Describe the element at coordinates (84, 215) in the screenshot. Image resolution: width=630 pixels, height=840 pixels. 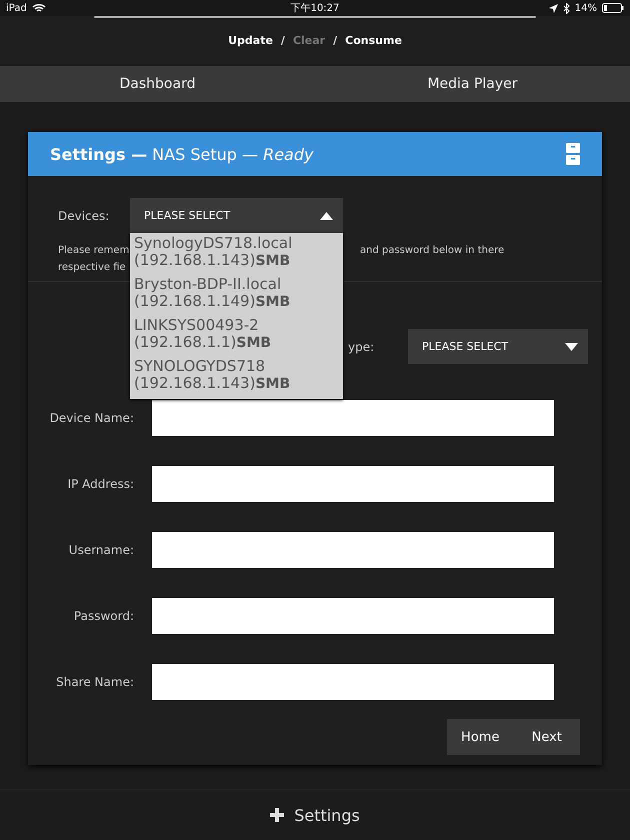
I see `devices-label: Devices:` at that location.